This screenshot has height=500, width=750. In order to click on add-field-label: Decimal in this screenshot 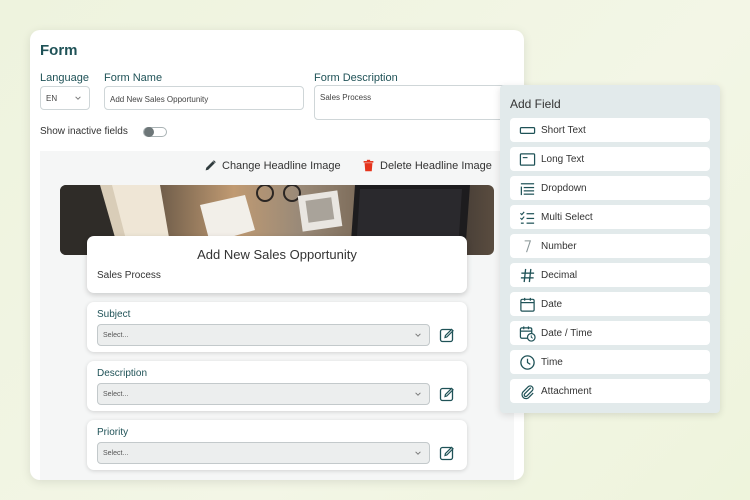, I will do `click(559, 275)`.